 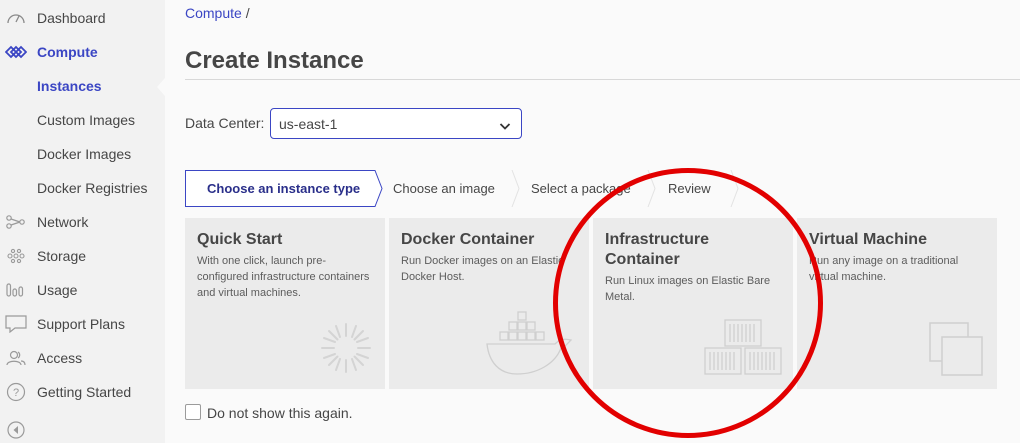 I want to click on sidebar-item-compute: Compute, so click(x=82, y=52).